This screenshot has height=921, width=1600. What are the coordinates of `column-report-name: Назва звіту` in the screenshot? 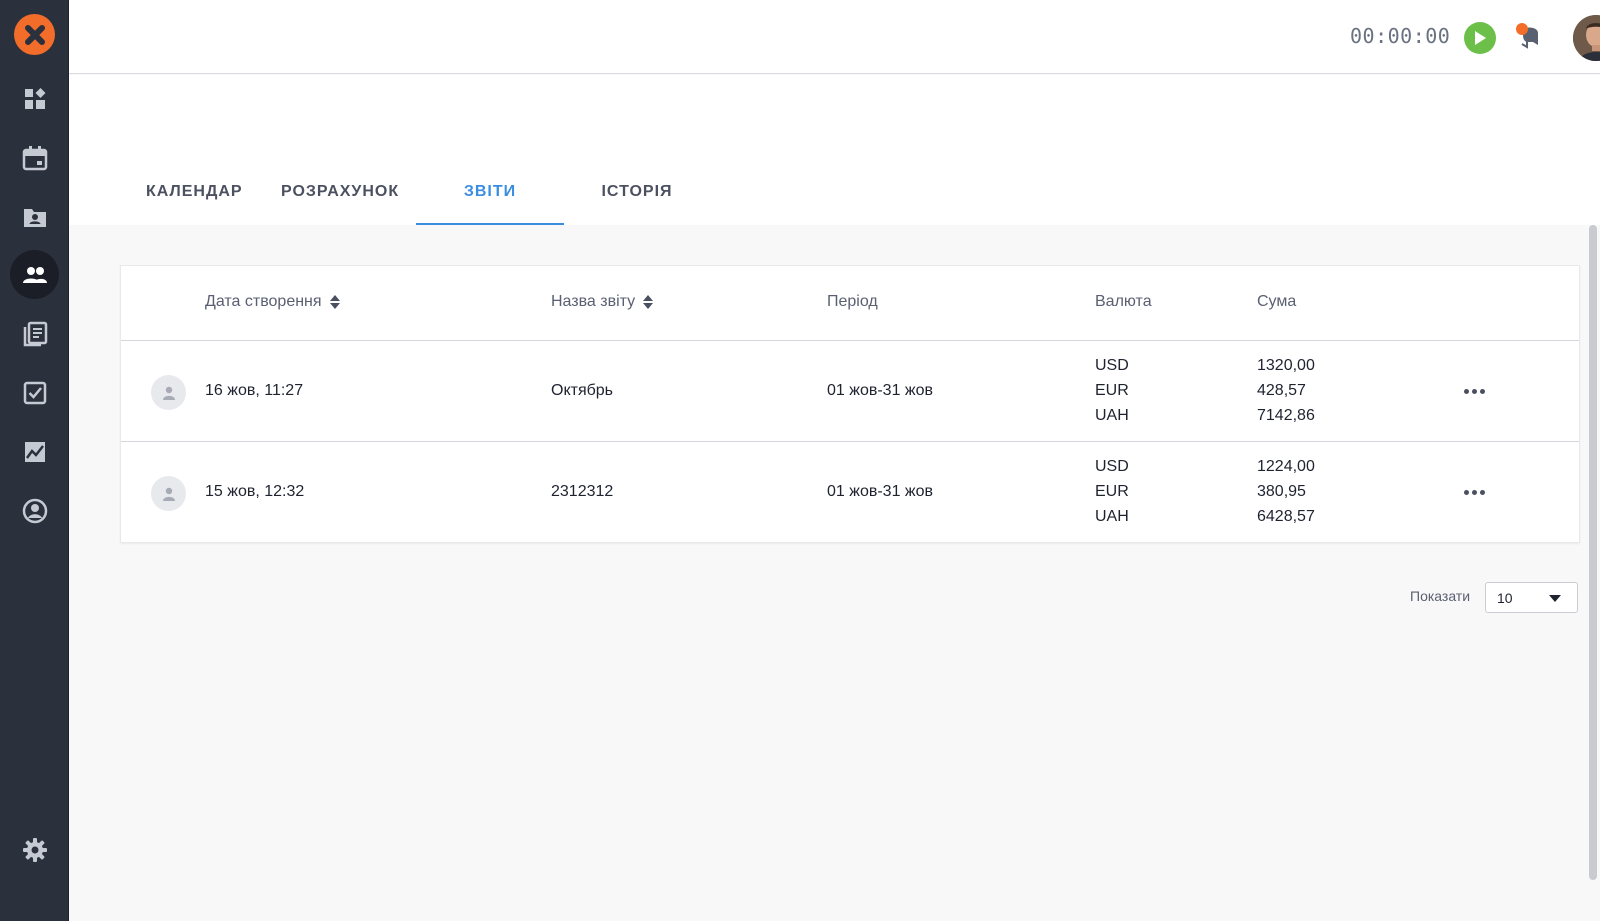 It's located at (602, 302).